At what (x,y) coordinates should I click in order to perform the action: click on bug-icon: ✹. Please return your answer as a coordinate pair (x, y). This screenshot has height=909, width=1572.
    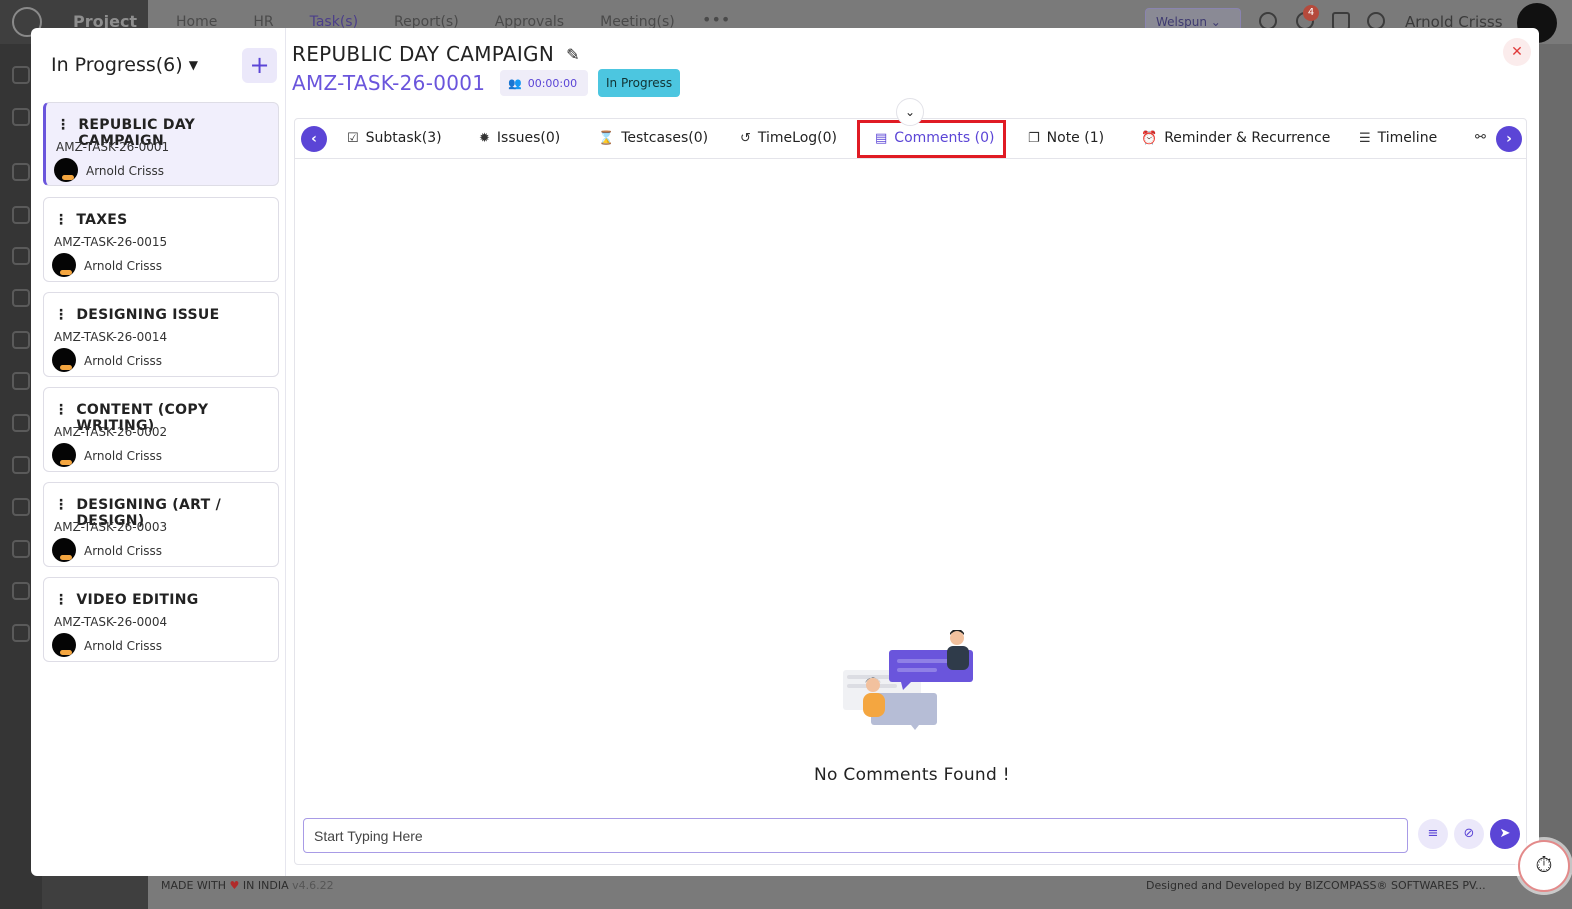
    Looking at the image, I should click on (484, 138).